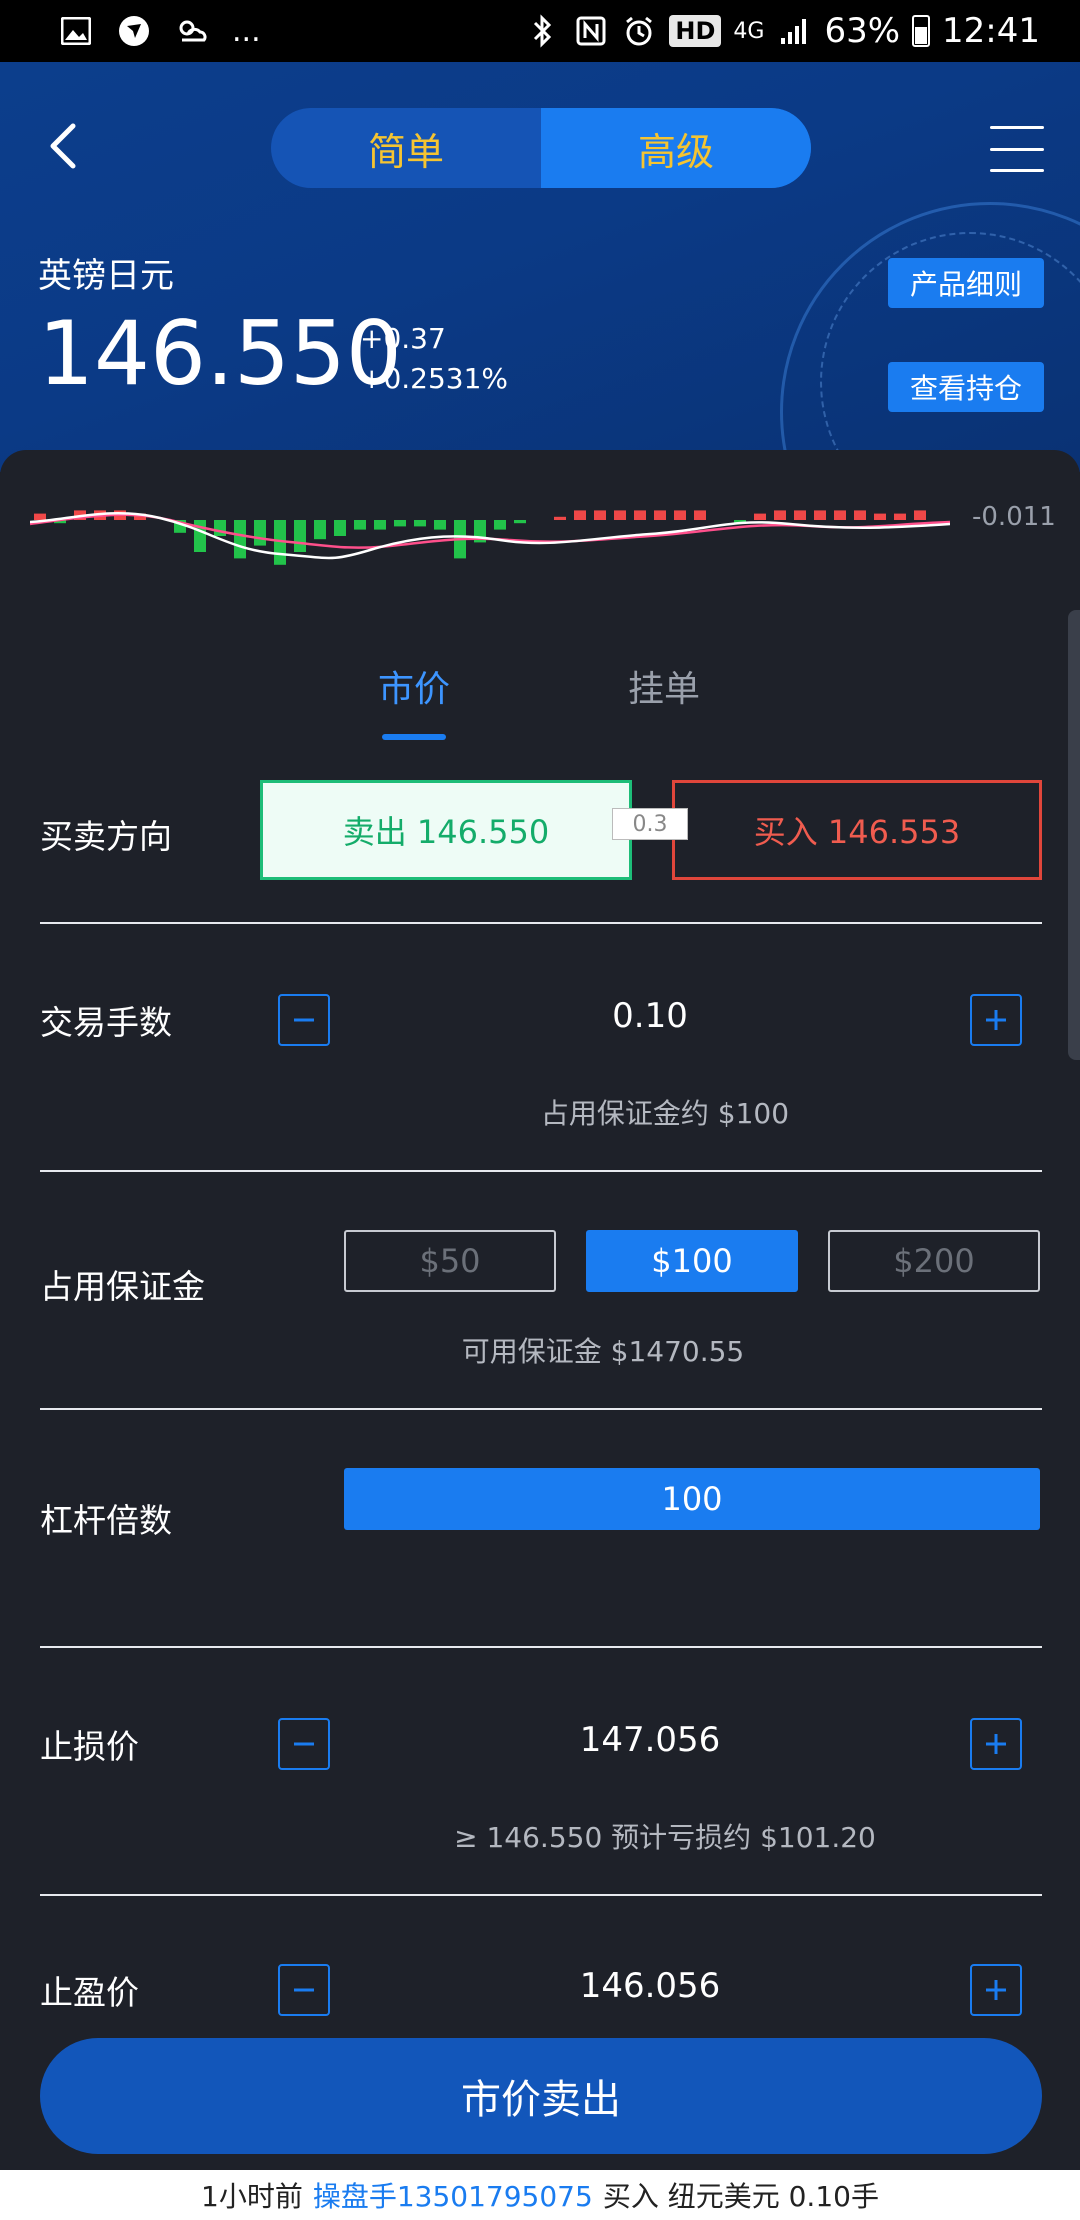 Image resolution: width=1080 pixels, height=2220 pixels. I want to click on segment-advanced: 高级, so click(676, 148).